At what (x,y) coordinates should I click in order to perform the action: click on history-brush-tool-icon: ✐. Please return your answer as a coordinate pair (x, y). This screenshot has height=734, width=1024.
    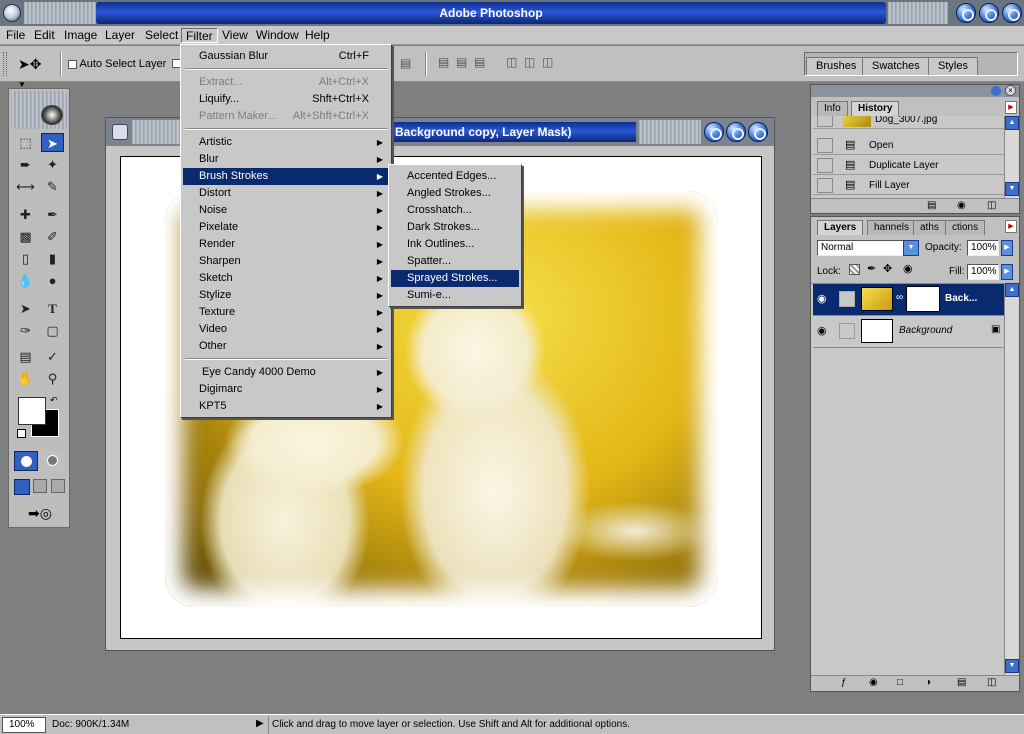
    Looking at the image, I should click on (52, 236).